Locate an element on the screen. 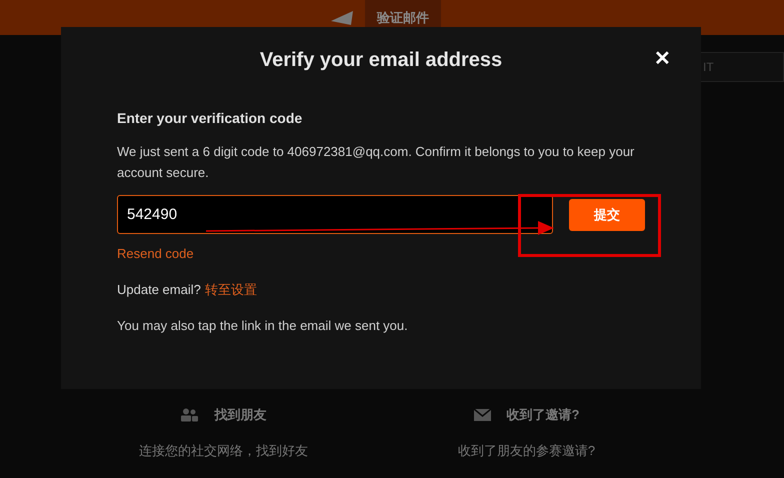 This screenshot has height=478, width=784. code-input: 542490 is located at coordinates (335, 214).